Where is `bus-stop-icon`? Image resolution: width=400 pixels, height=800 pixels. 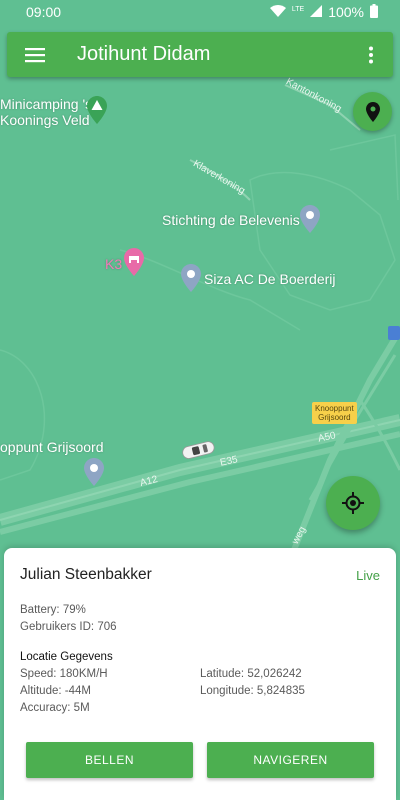 bus-stop-icon is located at coordinates (394, 333).